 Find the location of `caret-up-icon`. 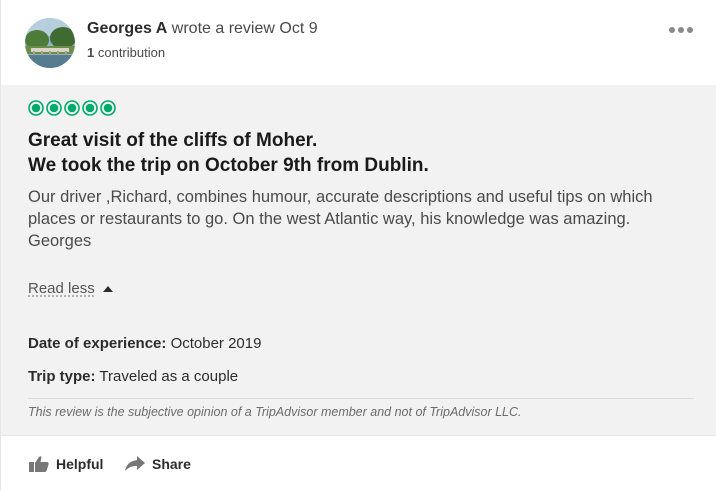

caret-up-icon is located at coordinates (107, 288).